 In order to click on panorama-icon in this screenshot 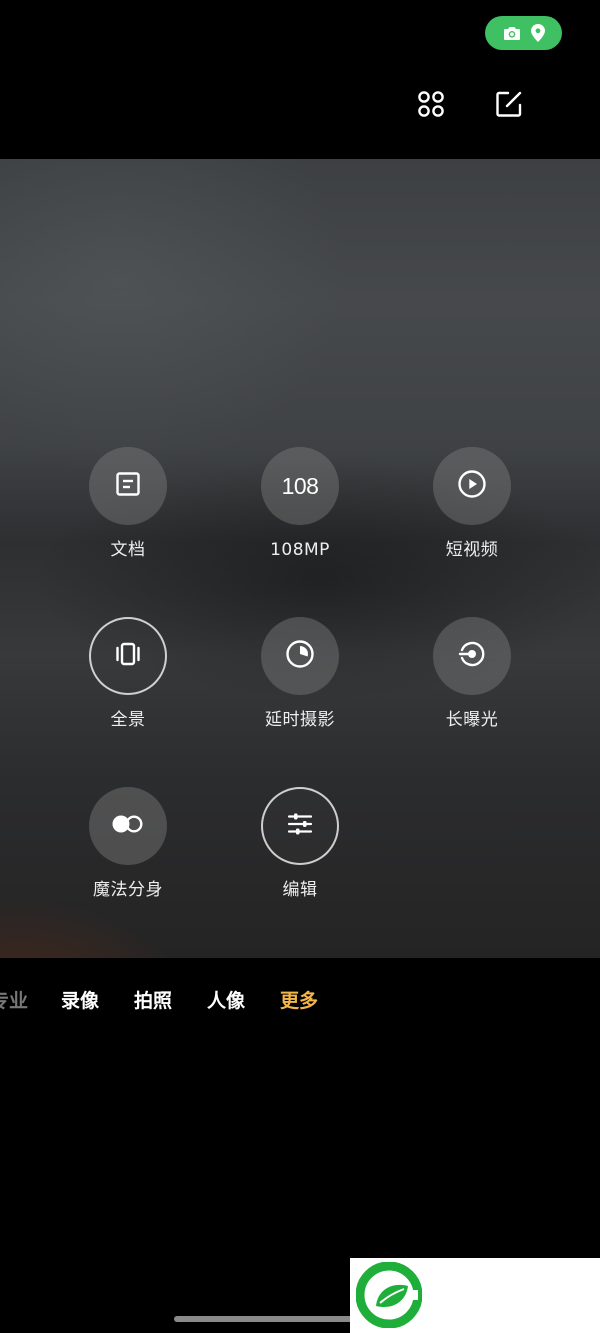, I will do `click(128, 656)`.